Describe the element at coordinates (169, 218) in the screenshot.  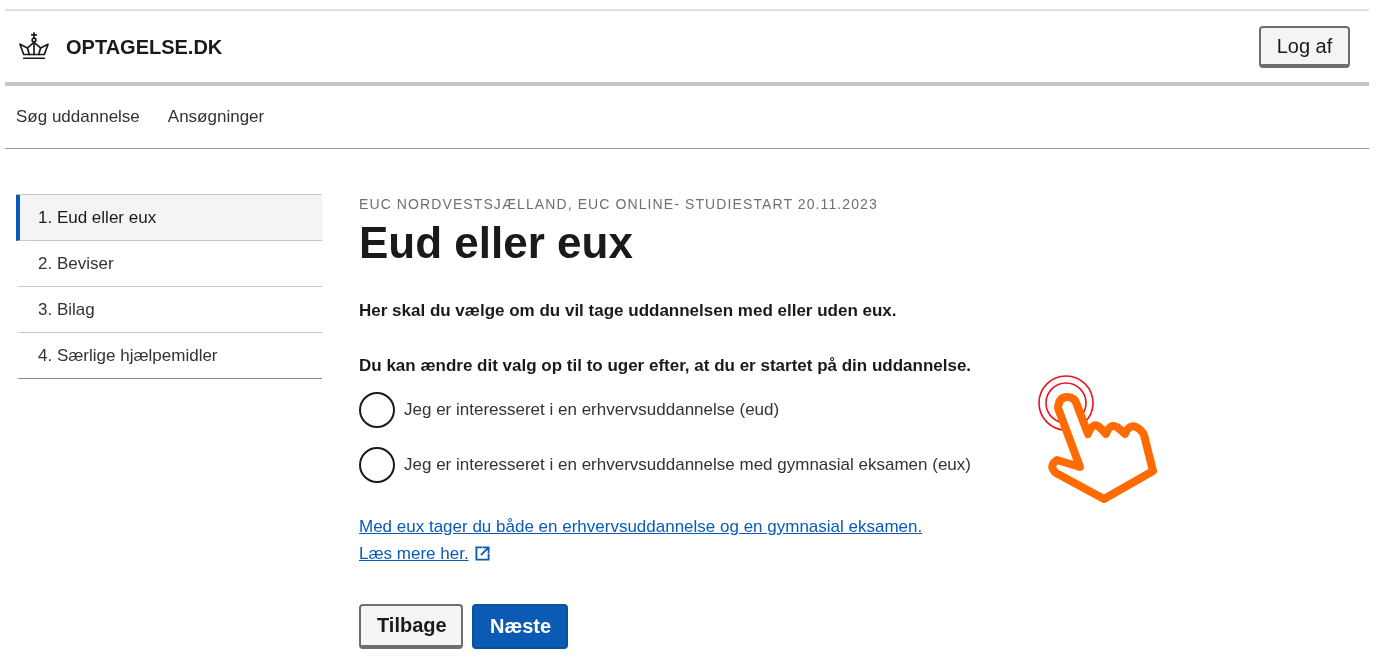
I see `step-item: 1. Eud eller eux` at that location.